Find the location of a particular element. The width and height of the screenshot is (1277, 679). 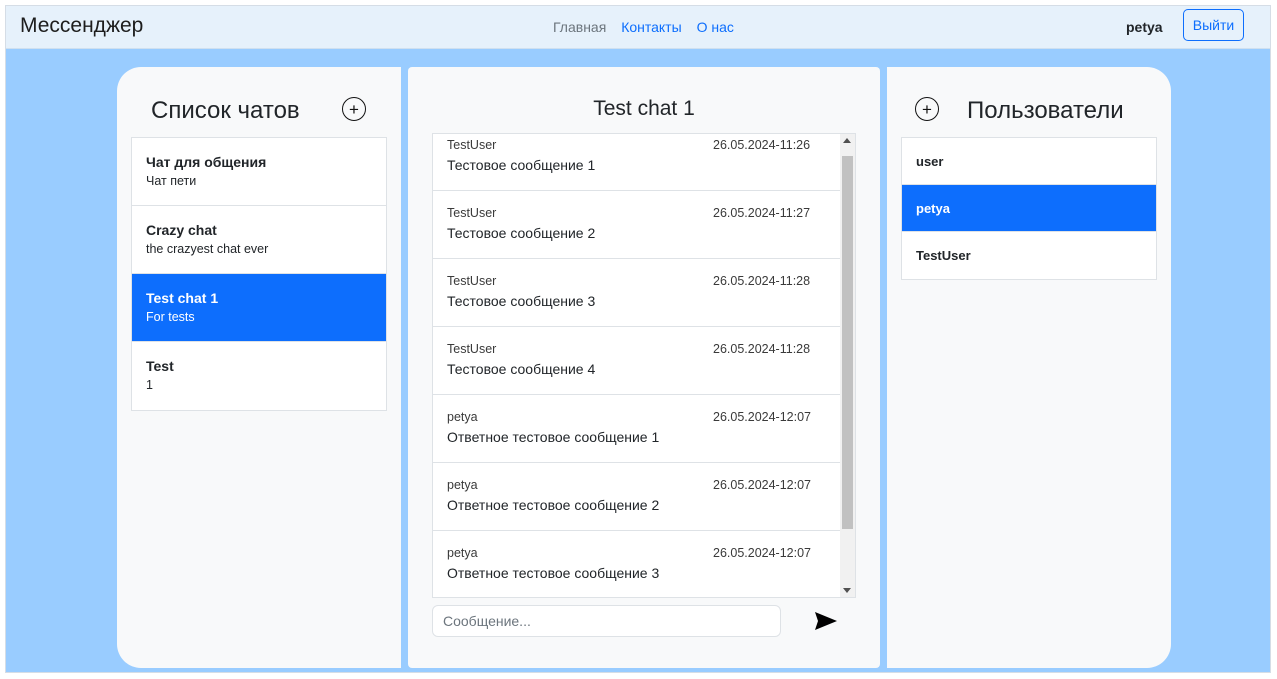

add-chat-button: + is located at coordinates (354, 109).